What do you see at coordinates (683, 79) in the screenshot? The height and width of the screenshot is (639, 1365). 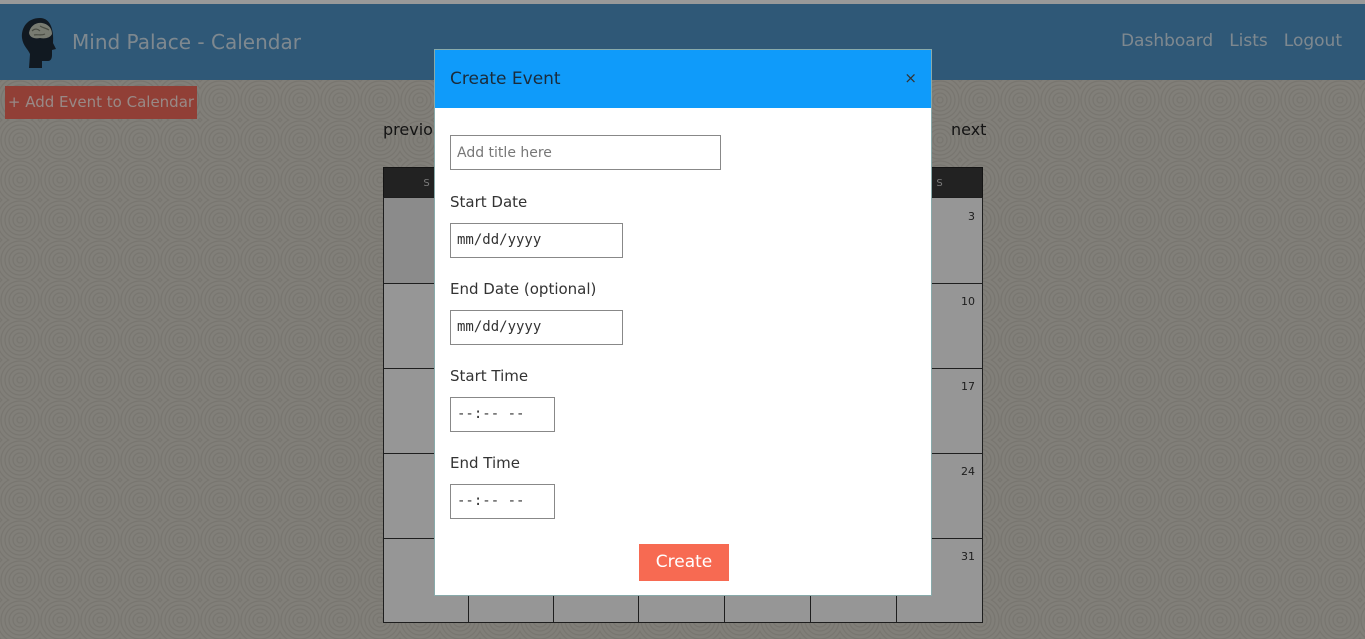 I see `modal-header: Create Event ×` at bounding box center [683, 79].